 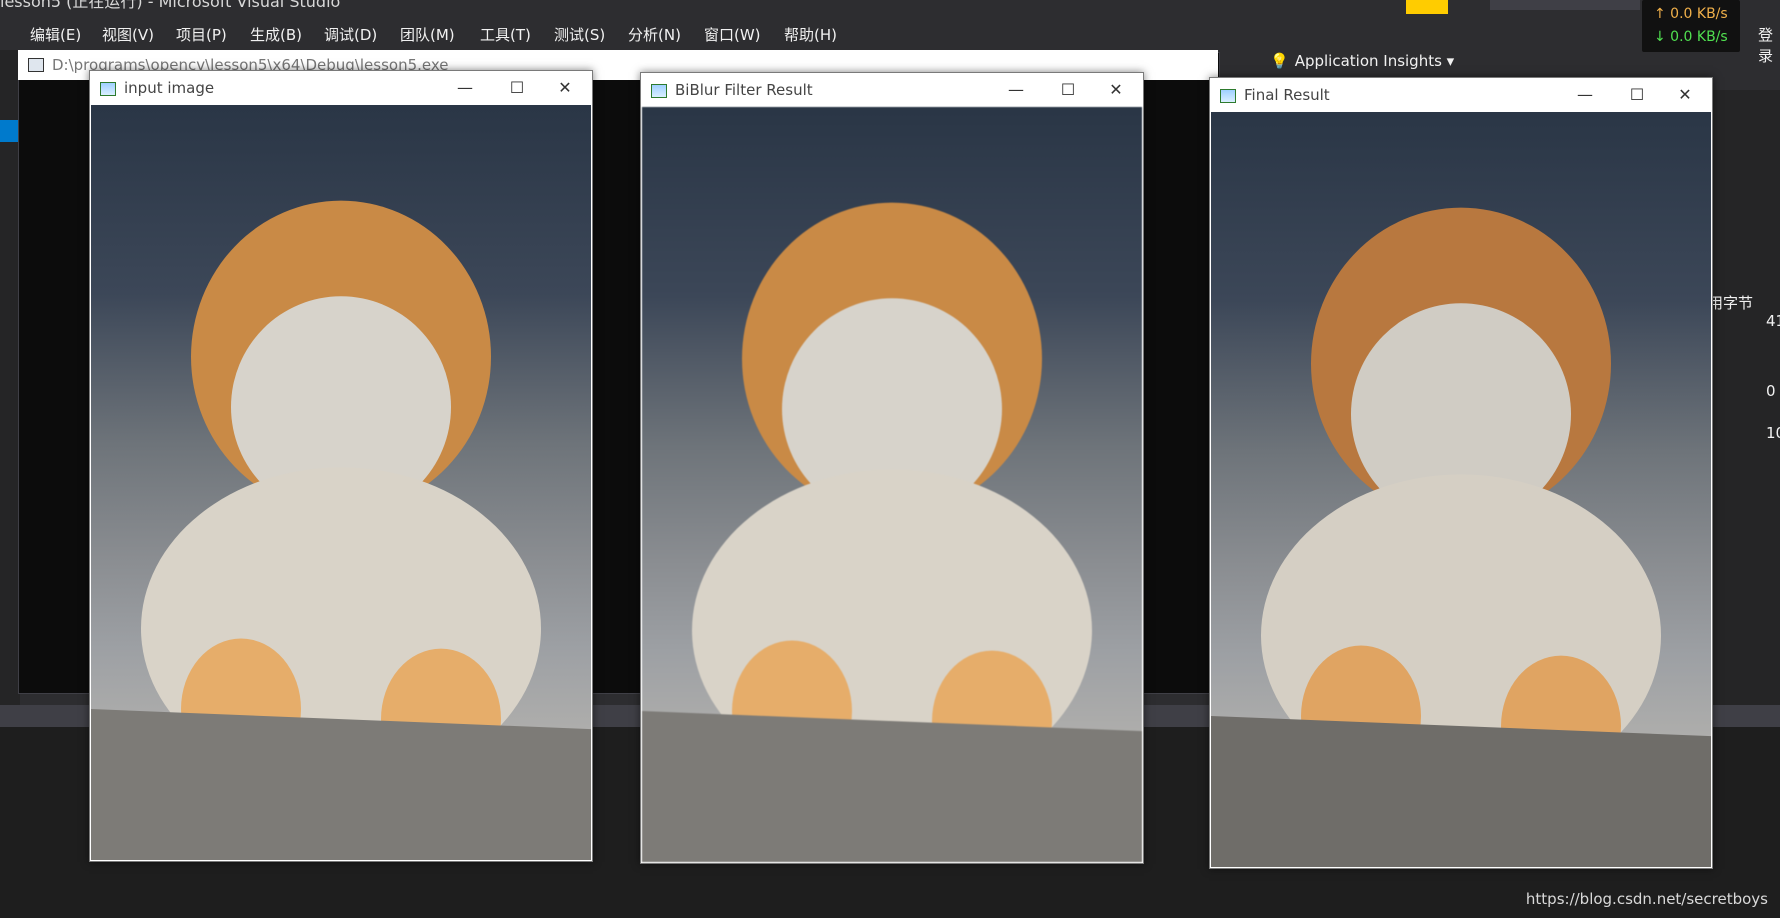 What do you see at coordinates (1691, 37) in the screenshot?
I see `download-speed: ↓ 0.0 KB/s` at bounding box center [1691, 37].